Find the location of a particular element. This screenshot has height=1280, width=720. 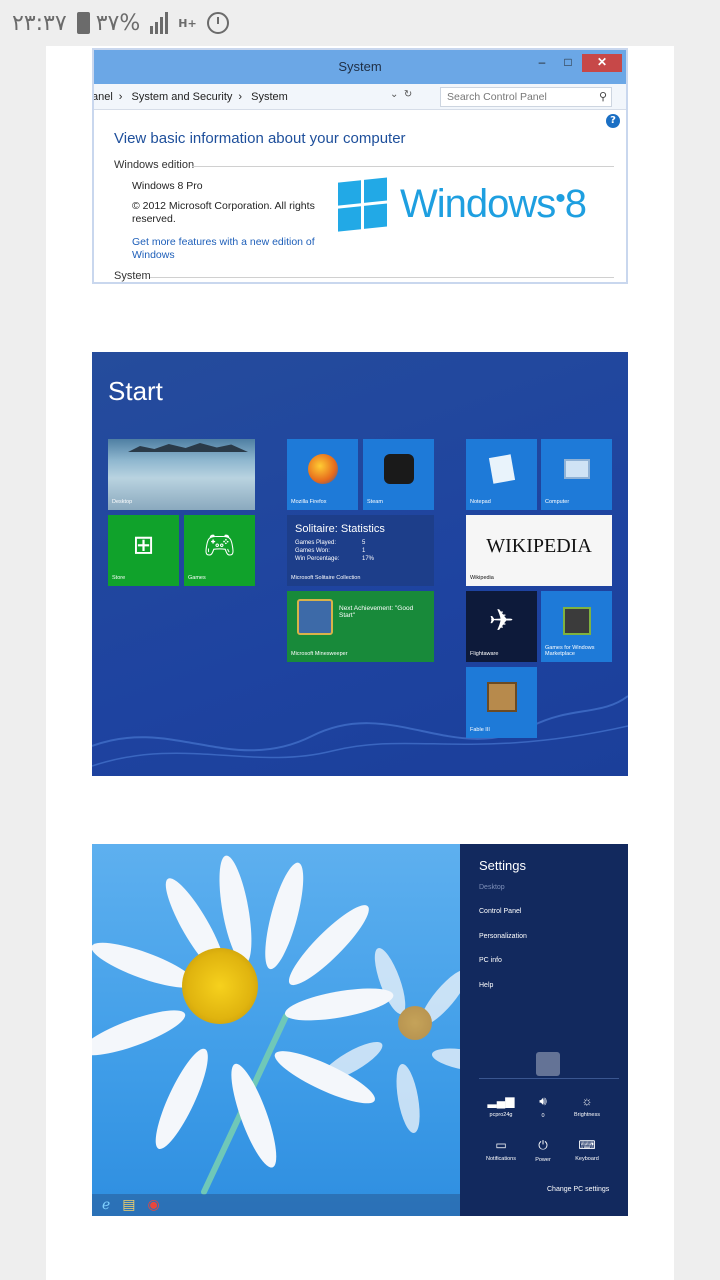

tile-desktop: Desktop is located at coordinates (181, 474).